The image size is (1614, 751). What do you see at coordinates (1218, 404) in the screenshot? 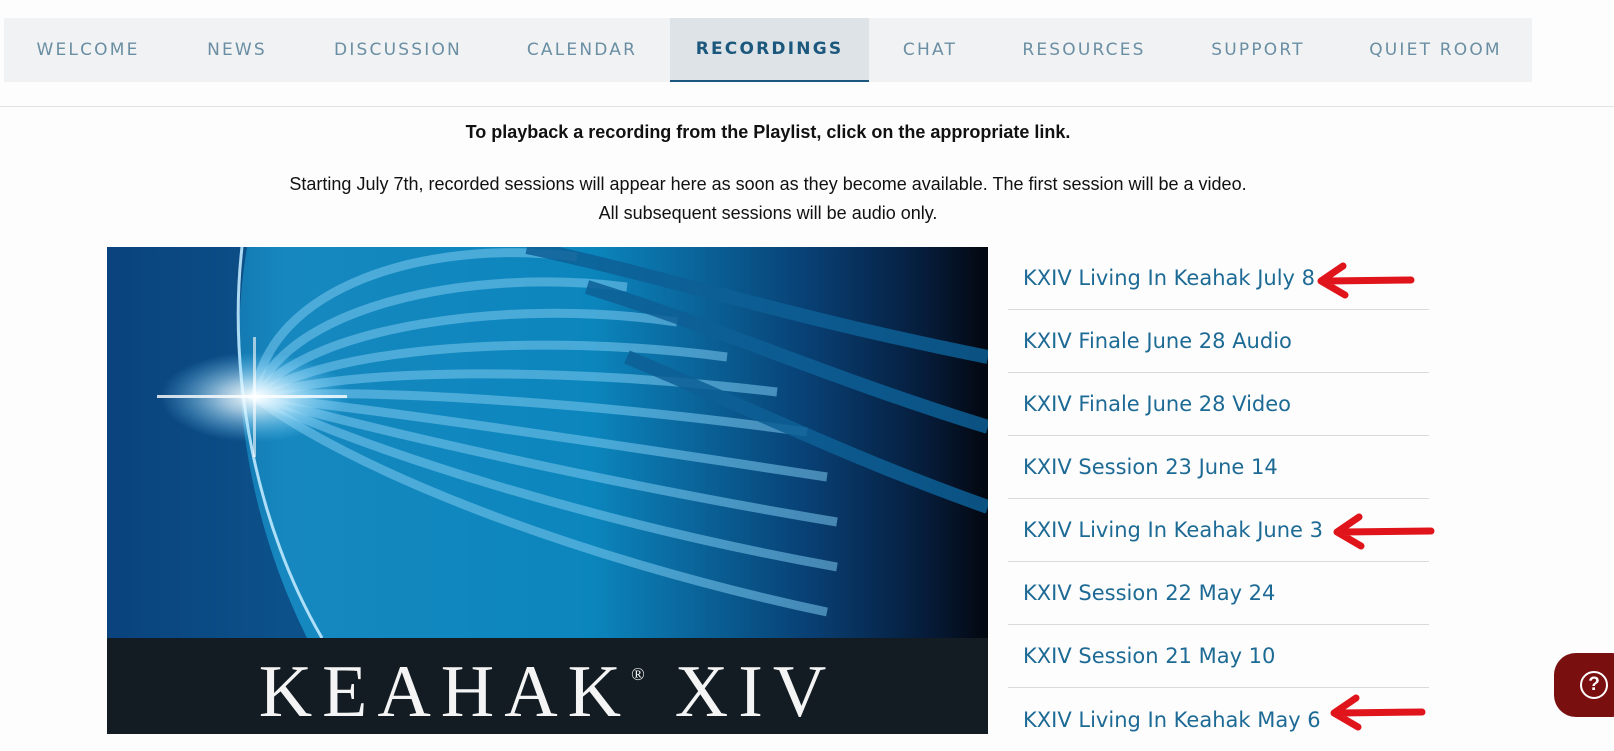
I see `playlist-link: KXIV Finale June 28 Video` at bounding box center [1218, 404].